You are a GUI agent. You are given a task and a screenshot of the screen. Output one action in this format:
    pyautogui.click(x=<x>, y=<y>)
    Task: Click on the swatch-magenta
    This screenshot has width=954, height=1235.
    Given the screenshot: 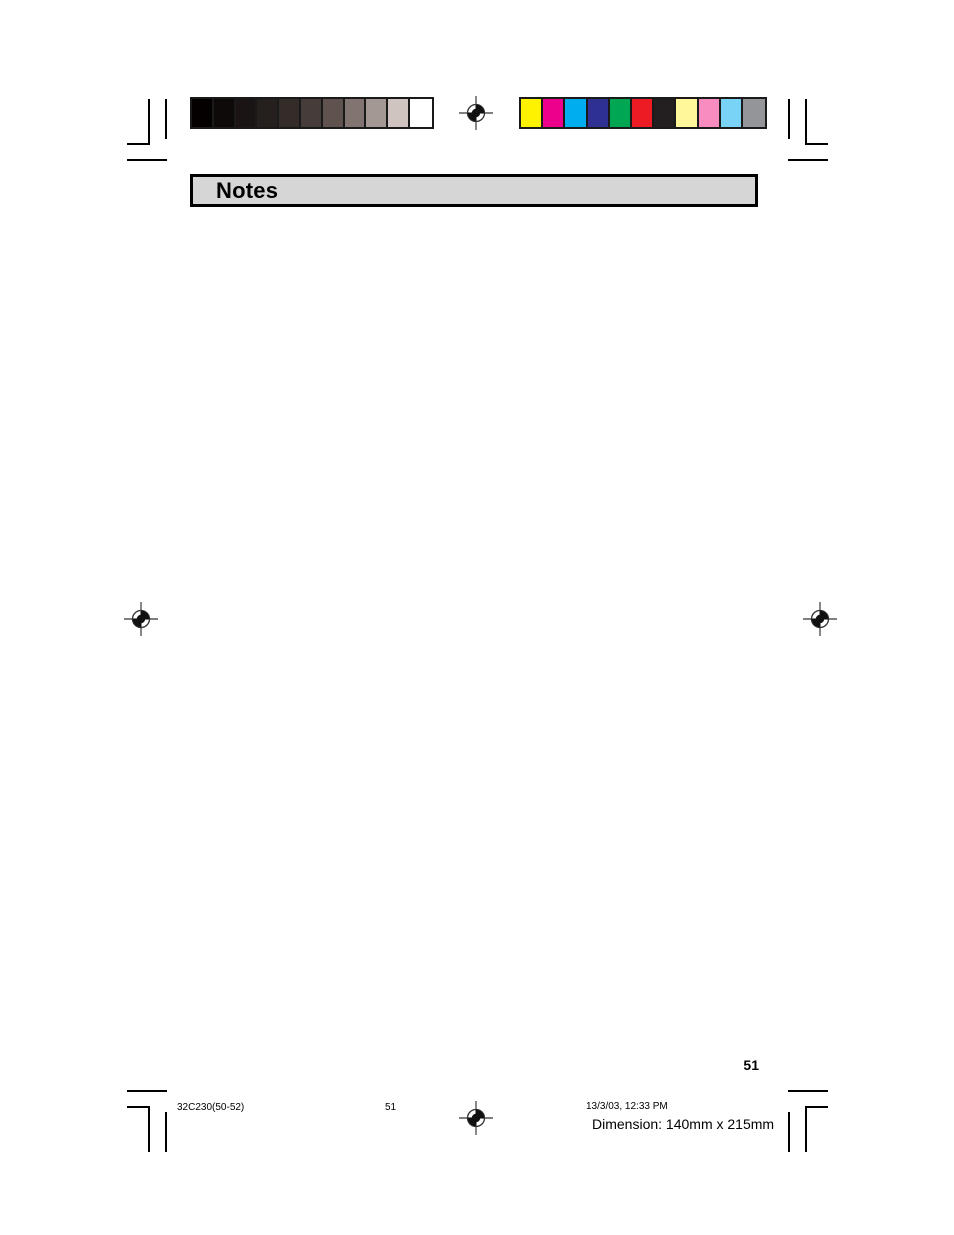 What is the action you would take?
    pyautogui.click(x=554, y=113)
    